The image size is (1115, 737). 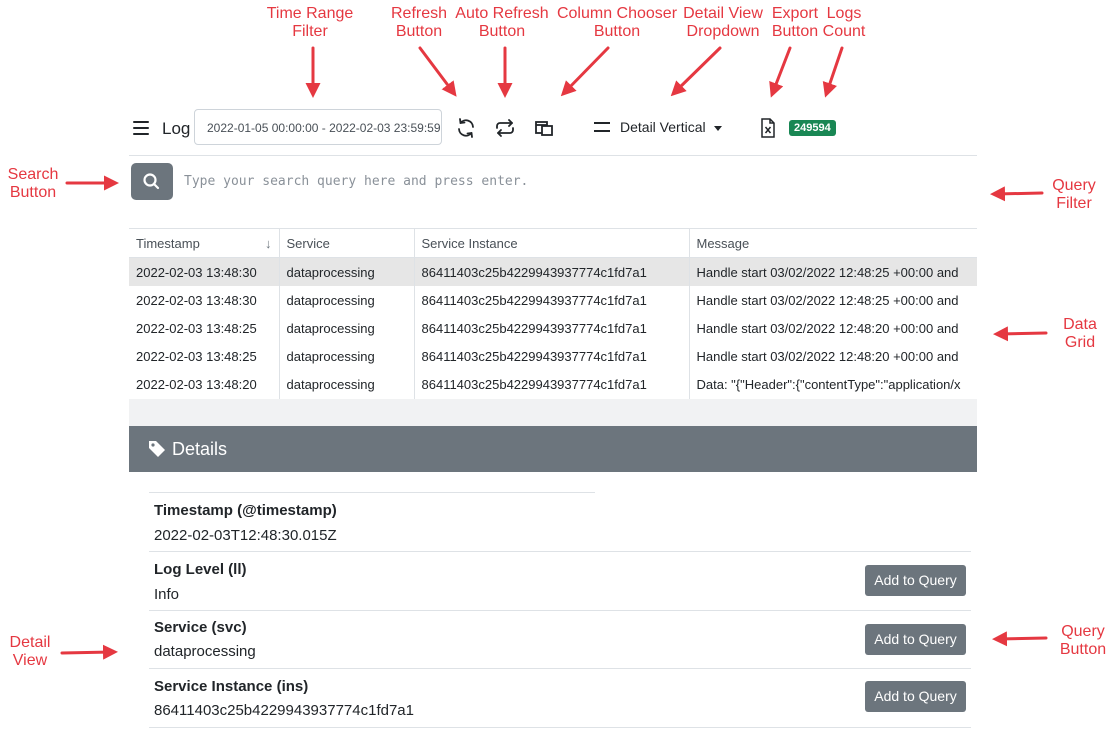 What do you see at coordinates (833, 243) in the screenshot?
I see `column-header-message: Message` at bounding box center [833, 243].